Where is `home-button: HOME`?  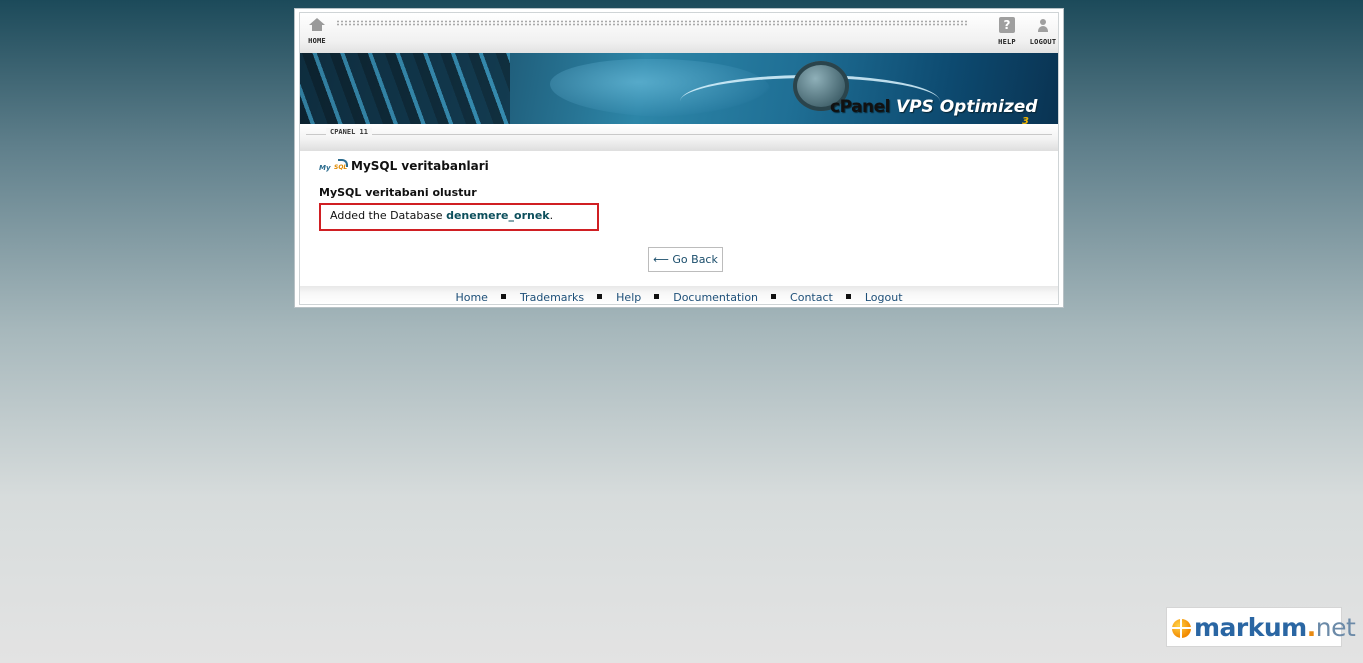
home-button: HOME is located at coordinates (317, 31).